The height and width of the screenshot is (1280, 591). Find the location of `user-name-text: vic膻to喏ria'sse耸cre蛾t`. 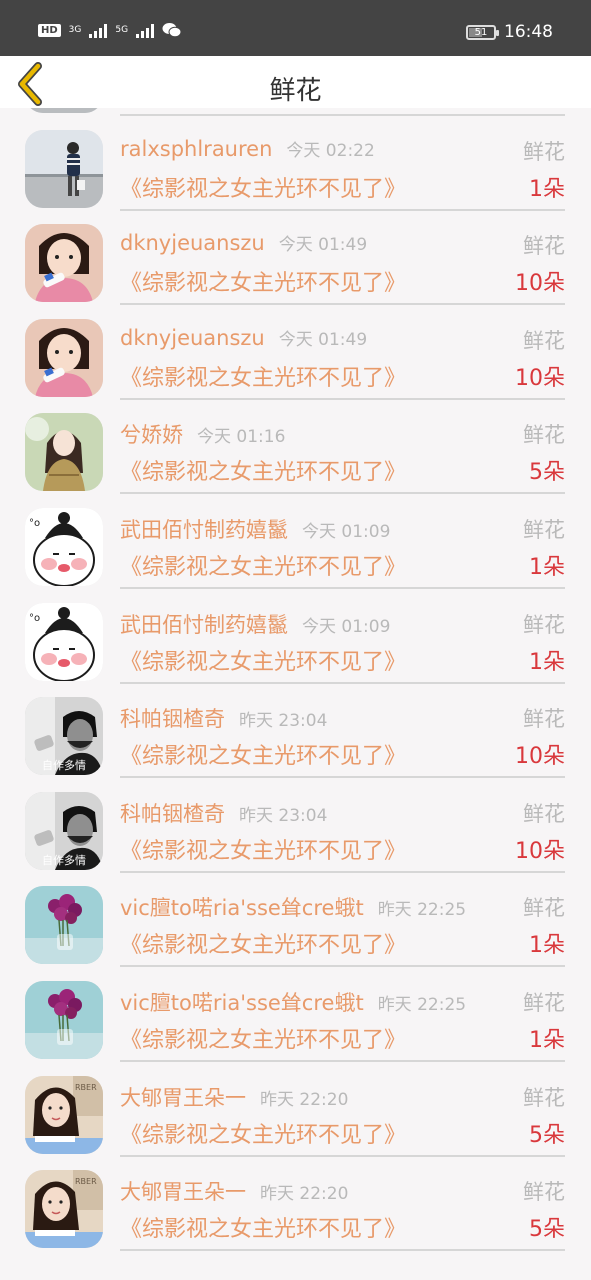

user-name-text: vic膻to喏ria'sse耸cre蛾t is located at coordinates (242, 908).